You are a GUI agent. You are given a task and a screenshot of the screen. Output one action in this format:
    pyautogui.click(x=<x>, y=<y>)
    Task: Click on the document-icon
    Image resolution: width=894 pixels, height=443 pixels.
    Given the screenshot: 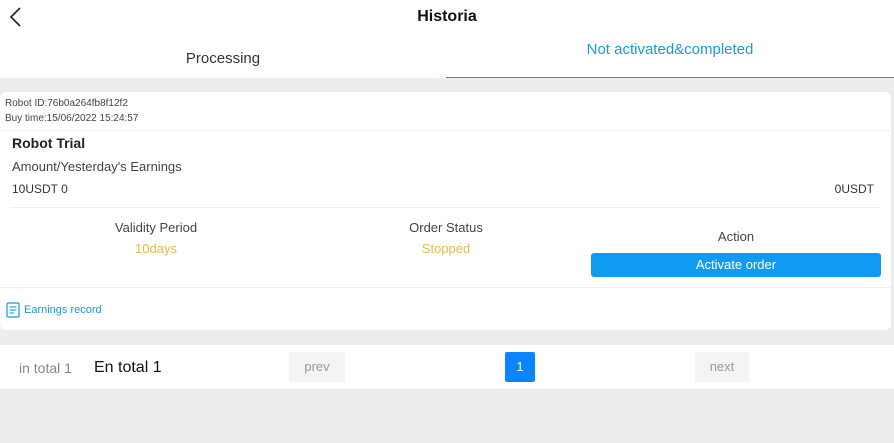 What is the action you would take?
    pyautogui.click(x=13, y=310)
    